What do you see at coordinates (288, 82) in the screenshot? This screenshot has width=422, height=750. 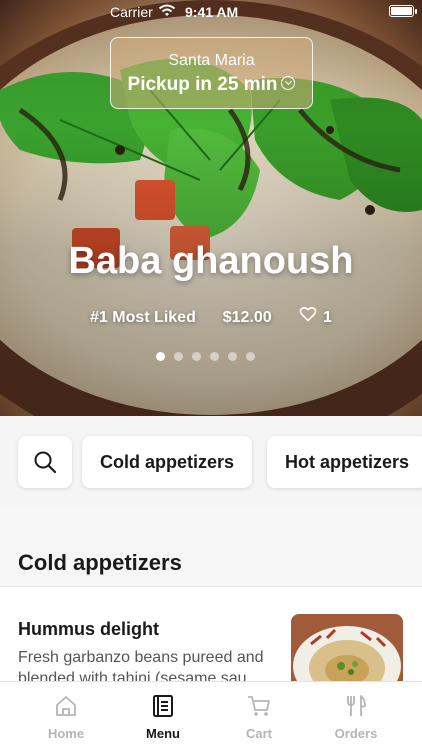 I see `chevron-down-icon` at bounding box center [288, 82].